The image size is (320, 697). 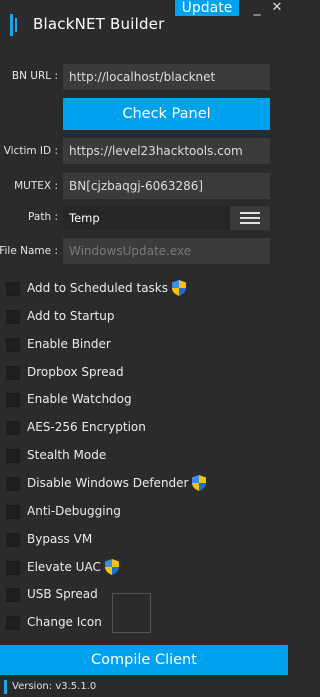 I want to click on option-label: Enable Binder, so click(x=69, y=344).